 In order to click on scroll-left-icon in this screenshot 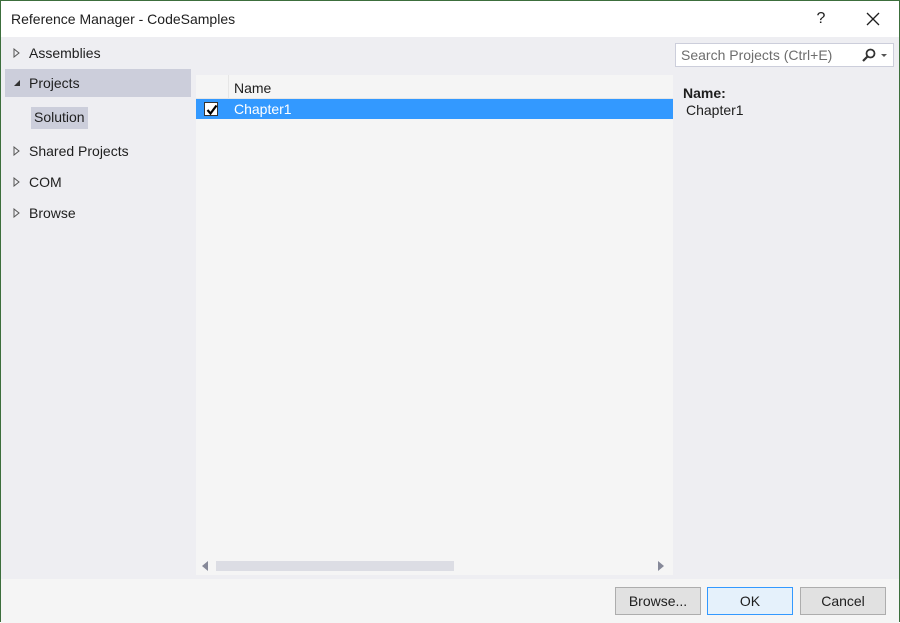, I will do `click(205, 566)`.